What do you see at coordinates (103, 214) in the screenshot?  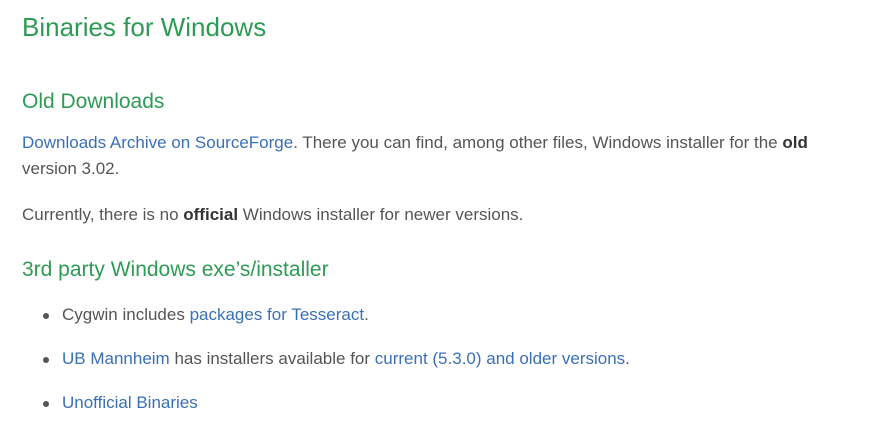 I see `paragraph-text: Currently, there is no` at bounding box center [103, 214].